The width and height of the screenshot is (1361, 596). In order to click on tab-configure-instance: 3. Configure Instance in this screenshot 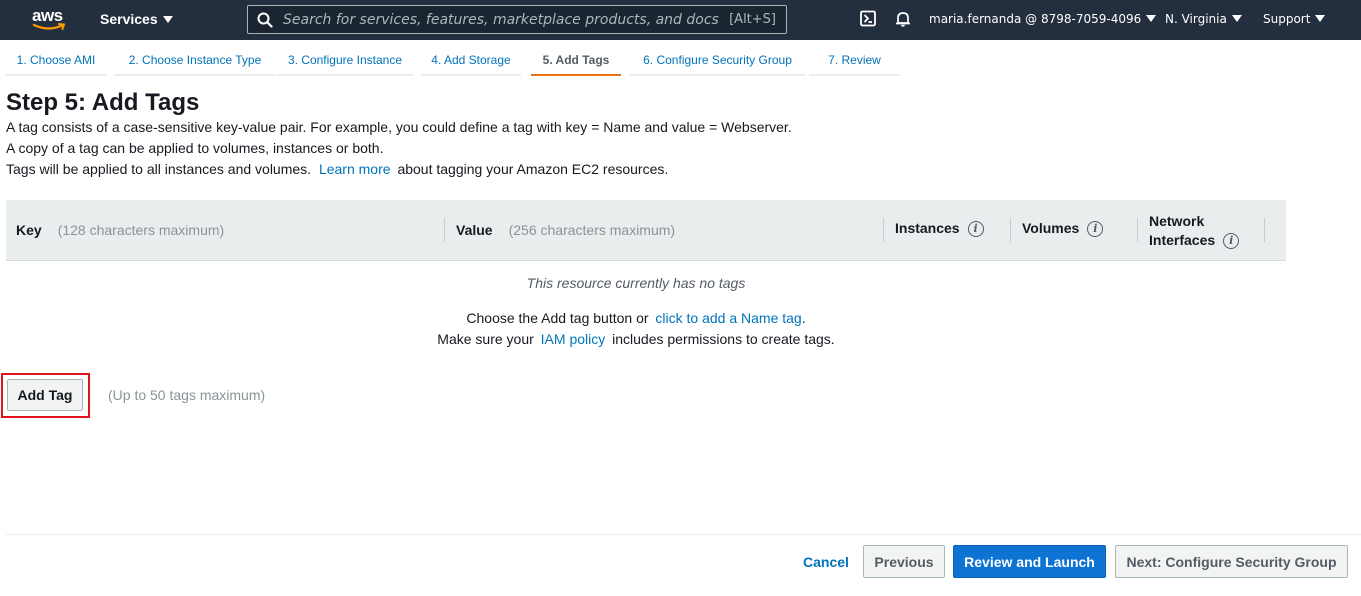, I will do `click(345, 61)`.